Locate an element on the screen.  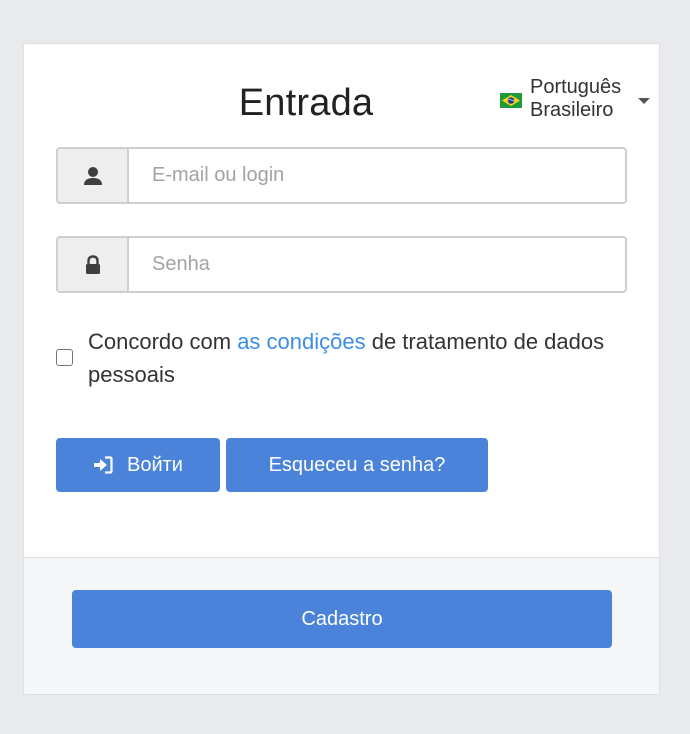
login-button: Войти is located at coordinates (138, 465).